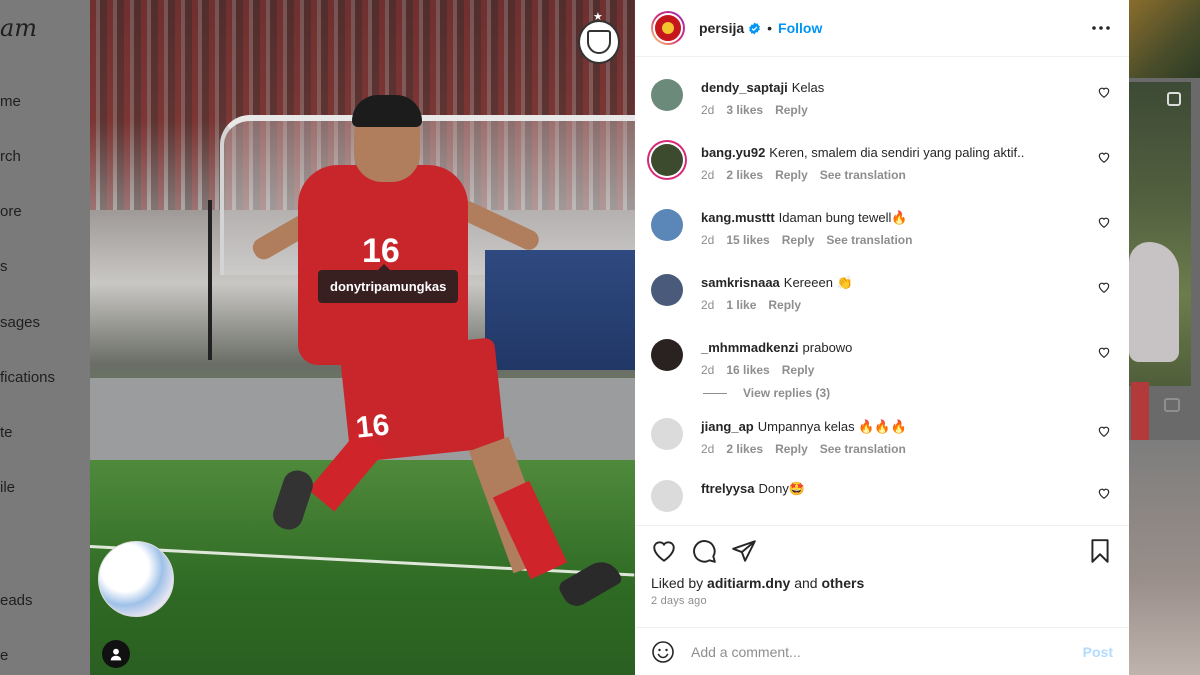  What do you see at coordinates (677, 583) in the screenshot?
I see `liked-by-prefix: Liked by` at bounding box center [677, 583].